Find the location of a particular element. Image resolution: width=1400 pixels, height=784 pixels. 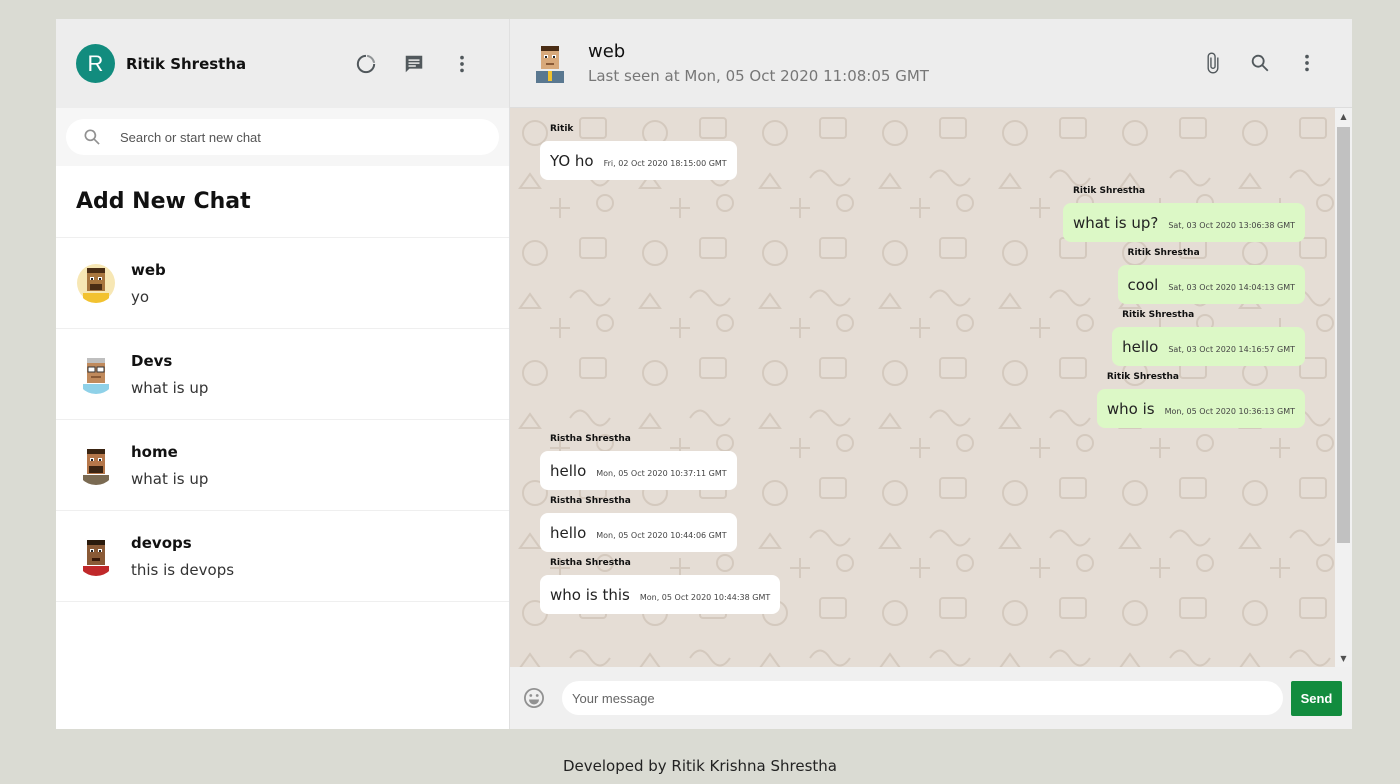

add-new-chat-label: Add New Chat is located at coordinates (163, 201).